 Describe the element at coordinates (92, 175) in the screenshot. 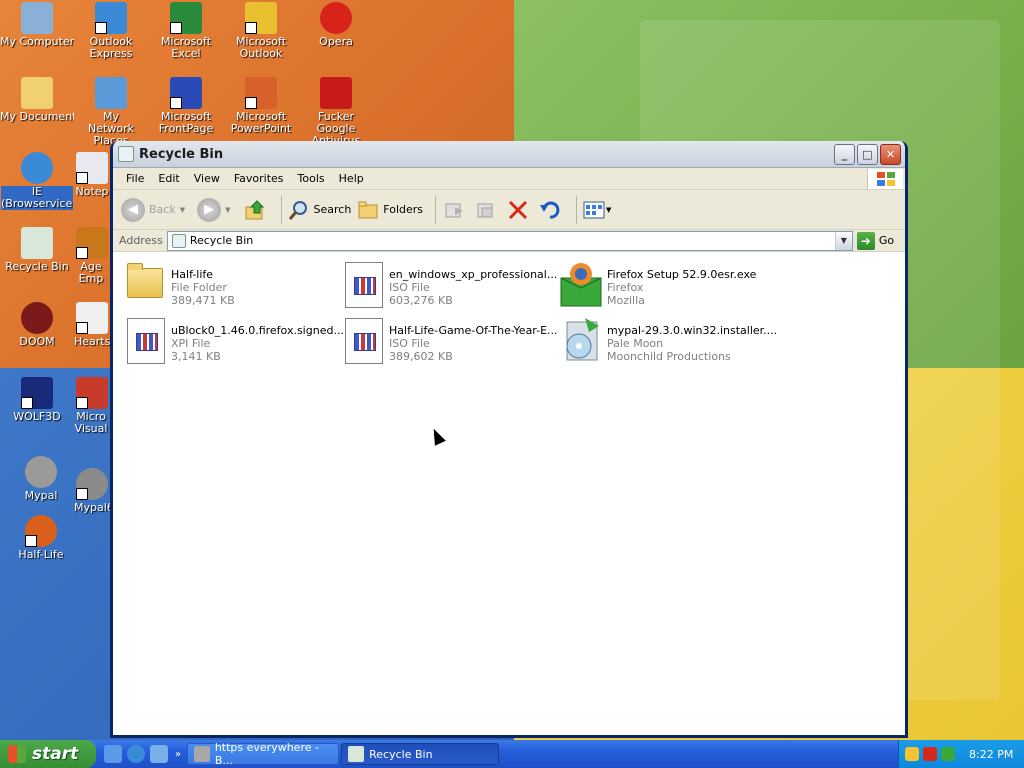

I see `desktop-icon-notepad: Notep` at that location.